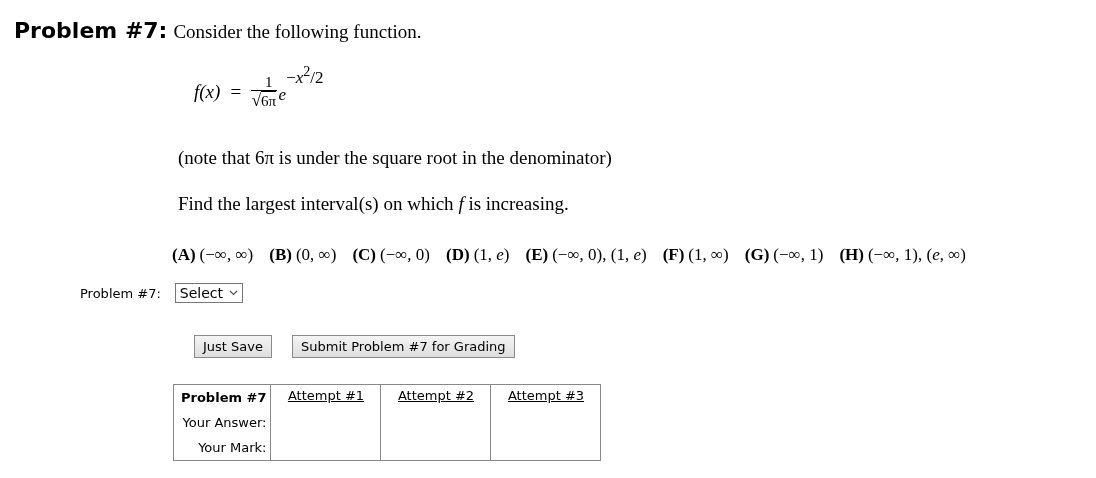  Describe the element at coordinates (916, 254) in the screenshot. I see `choice-text: (−∞, 1), (e, ∞)` at that location.